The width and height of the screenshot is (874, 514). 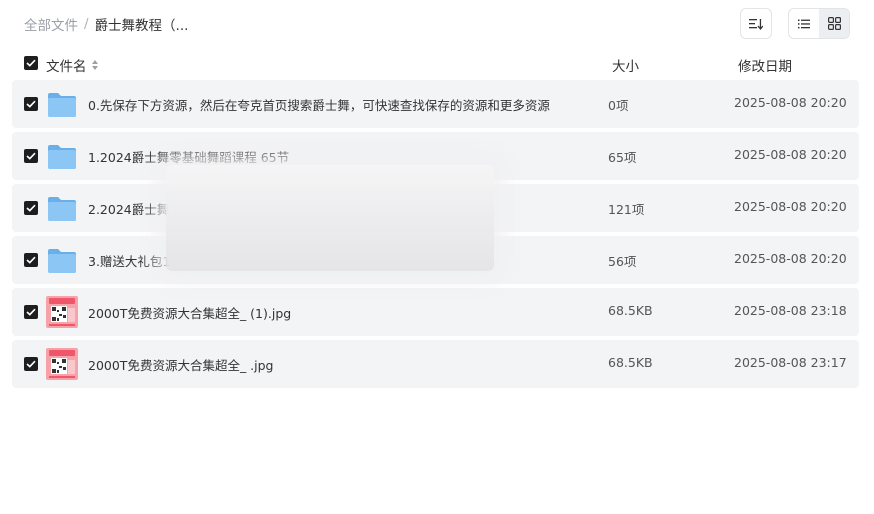 I want to click on list-view-button, so click(x=804, y=23).